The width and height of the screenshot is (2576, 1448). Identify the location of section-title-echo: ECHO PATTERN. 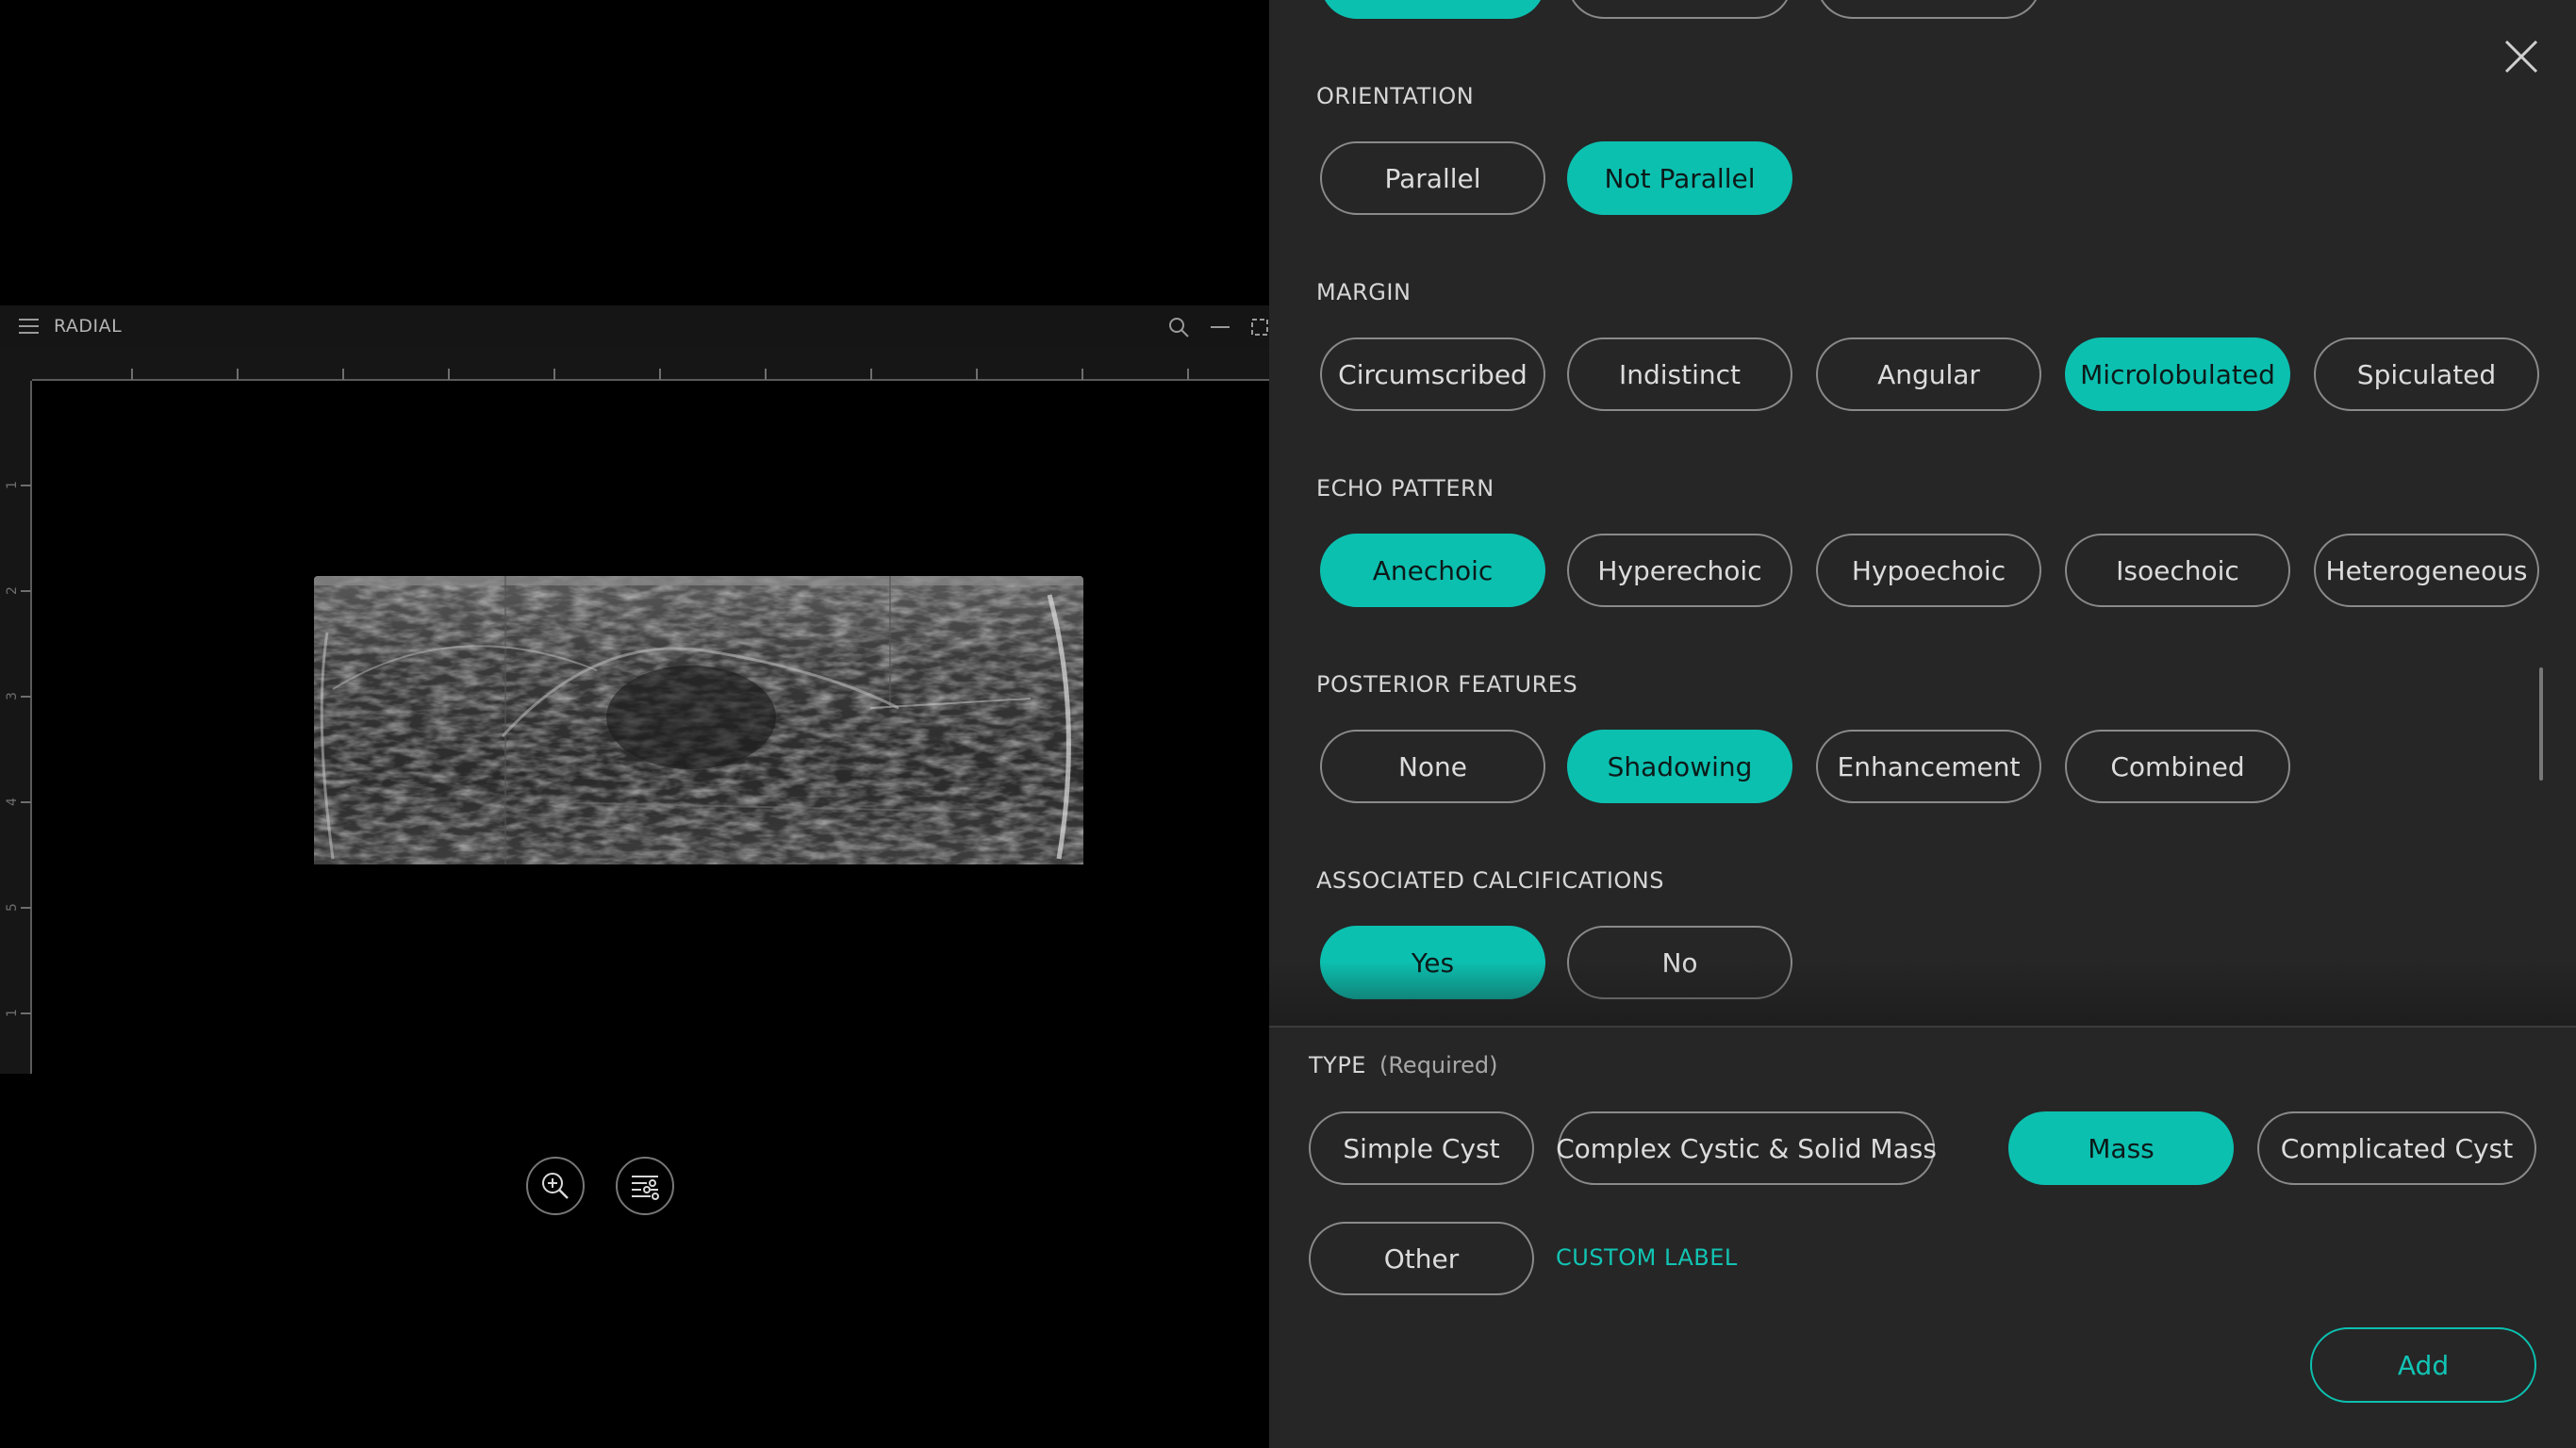
(1405, 488).